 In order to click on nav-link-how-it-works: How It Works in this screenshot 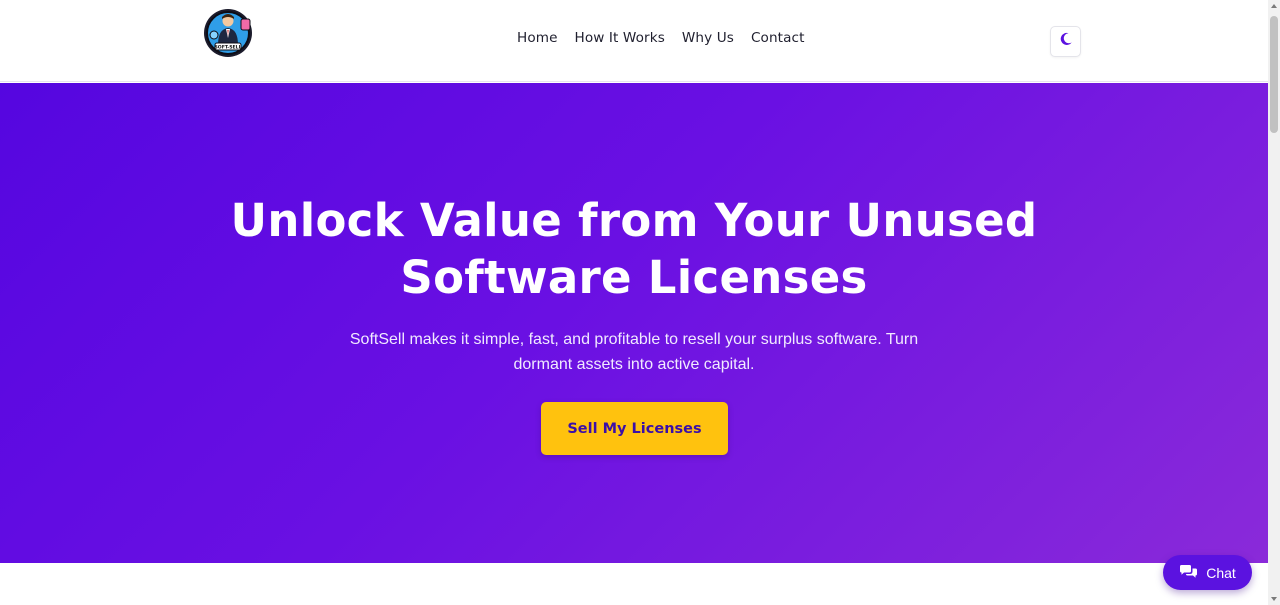, I will do `click(620, 38)`.